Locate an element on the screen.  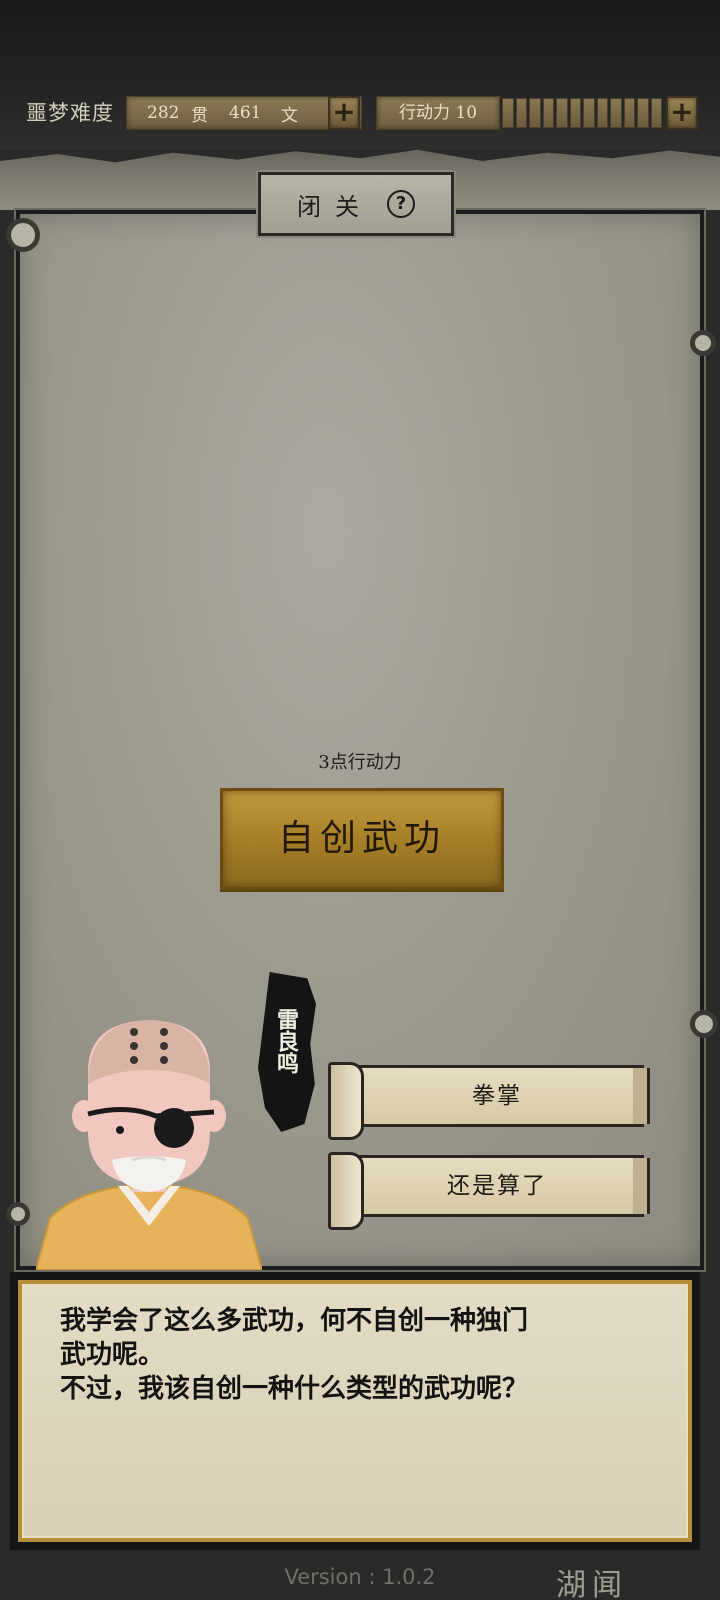
action-cost-text: 3点行动力 is located at coordinates (360, 762).